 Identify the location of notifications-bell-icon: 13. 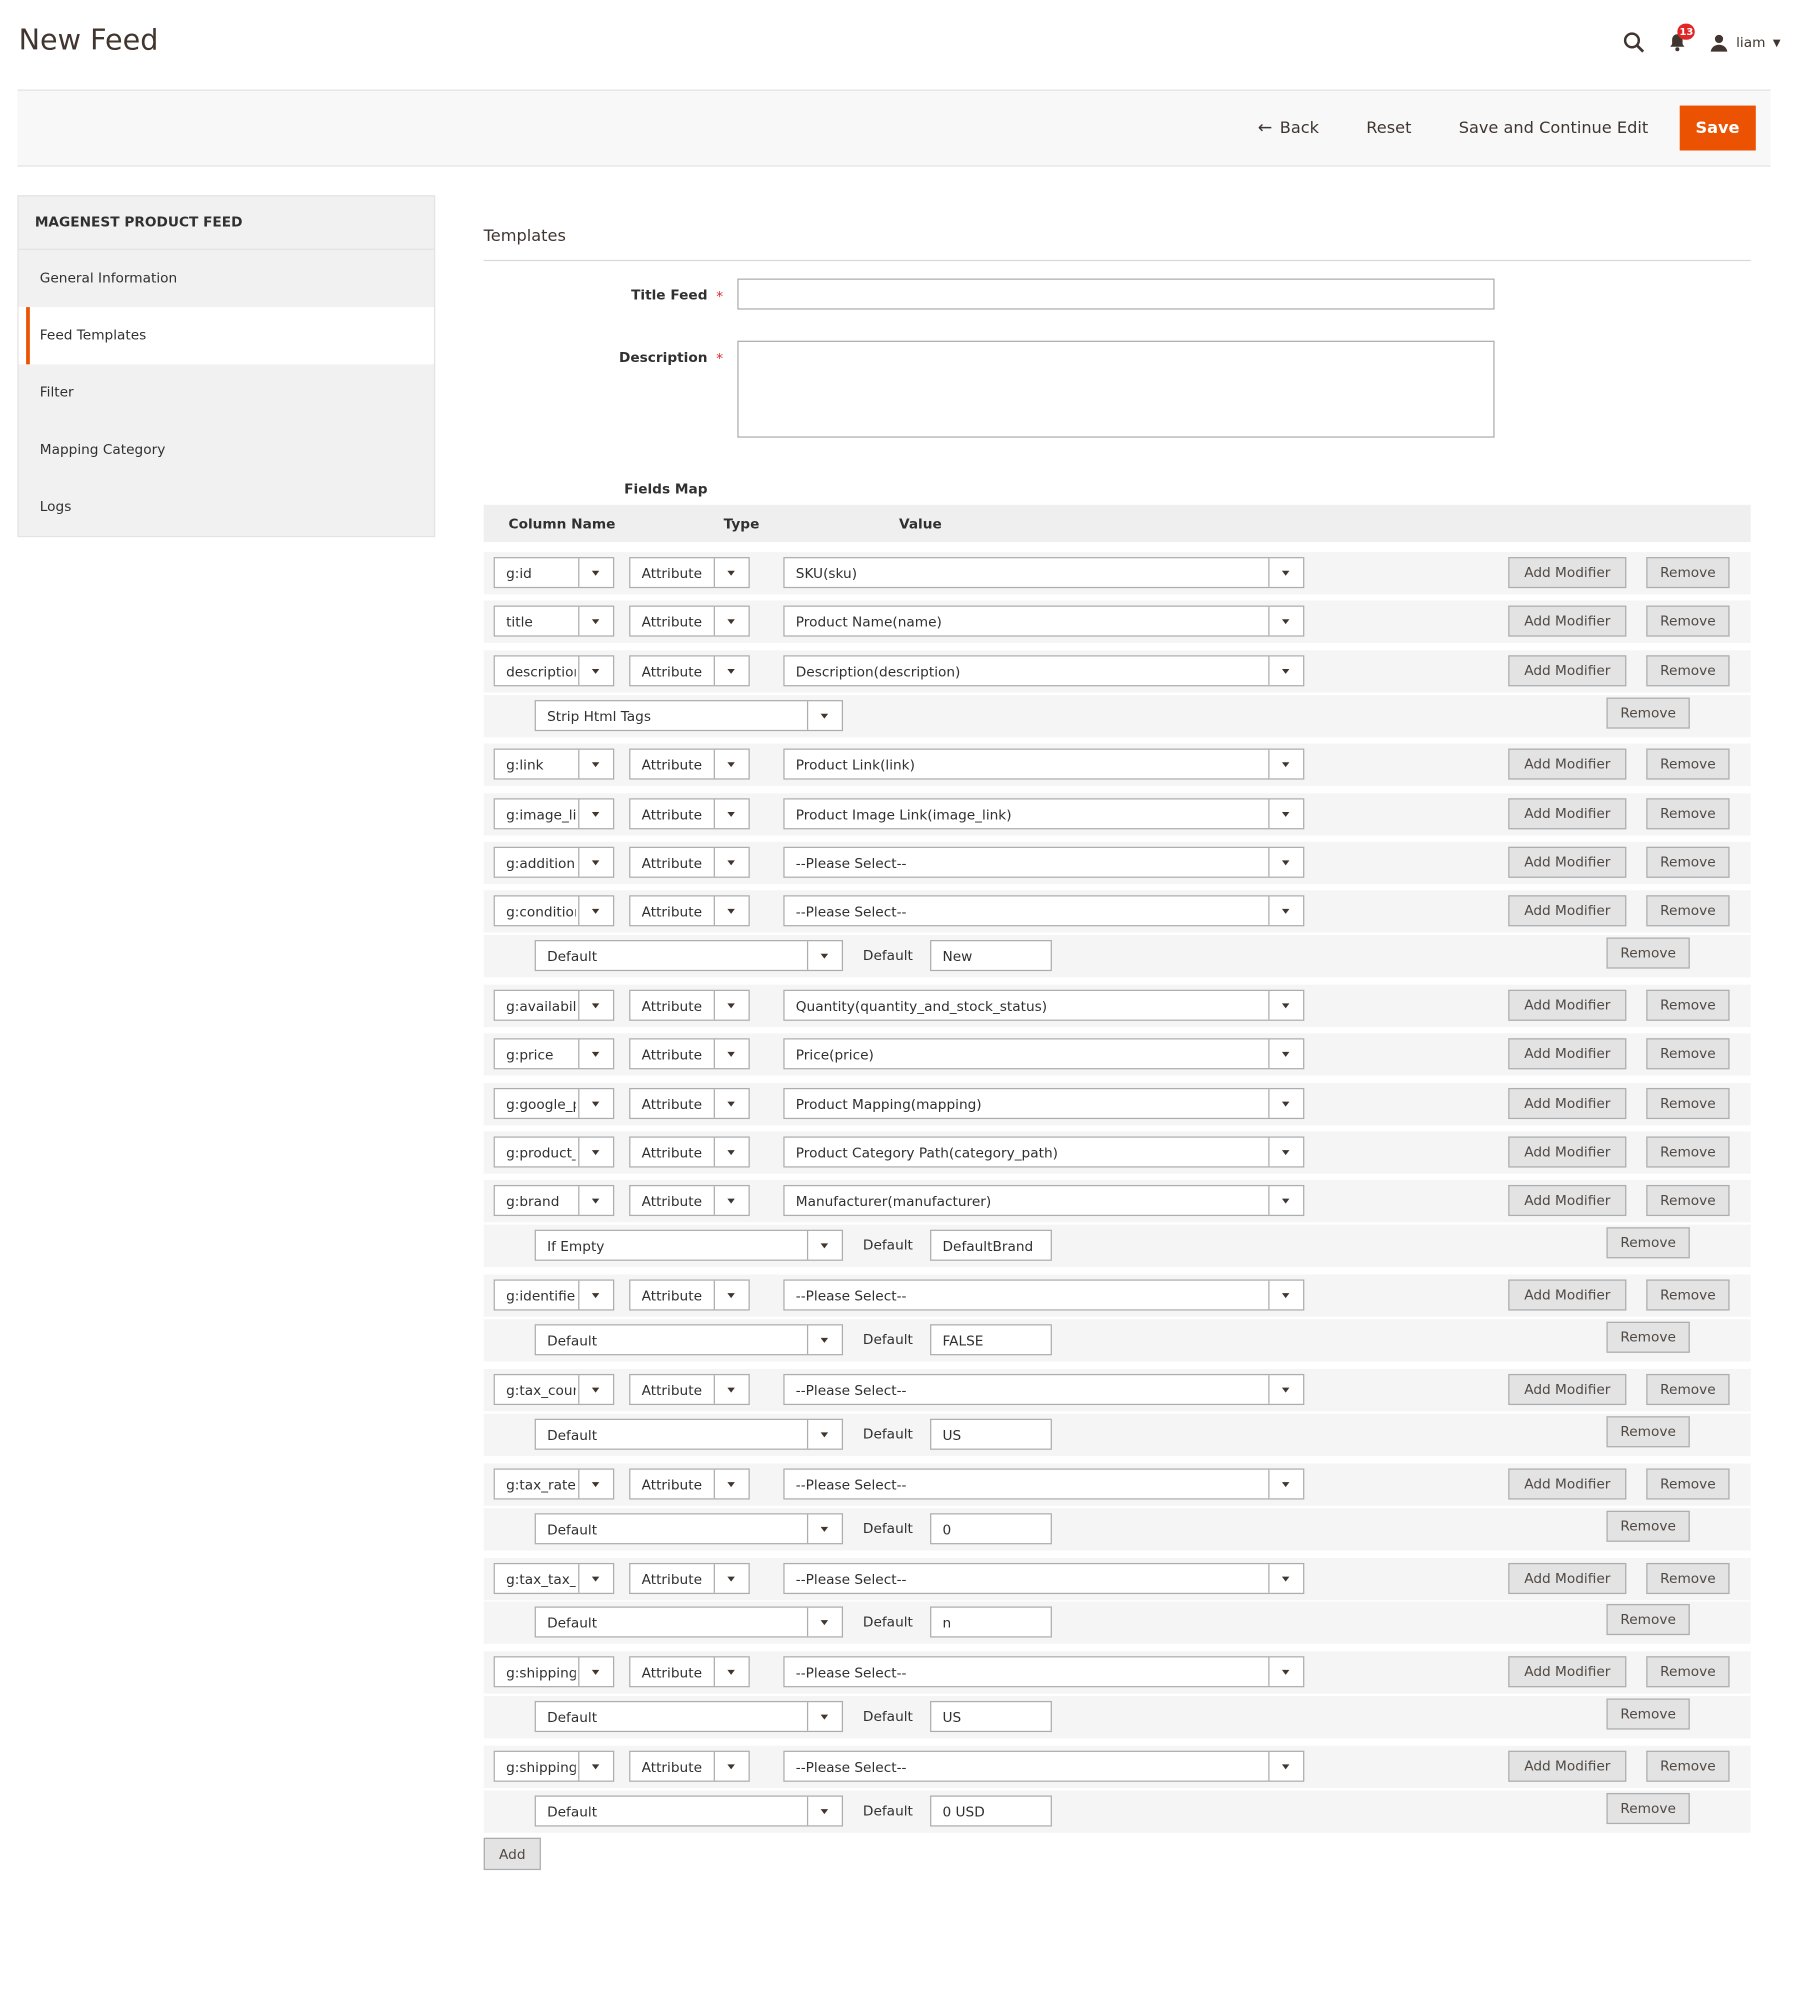
(1682, 37).